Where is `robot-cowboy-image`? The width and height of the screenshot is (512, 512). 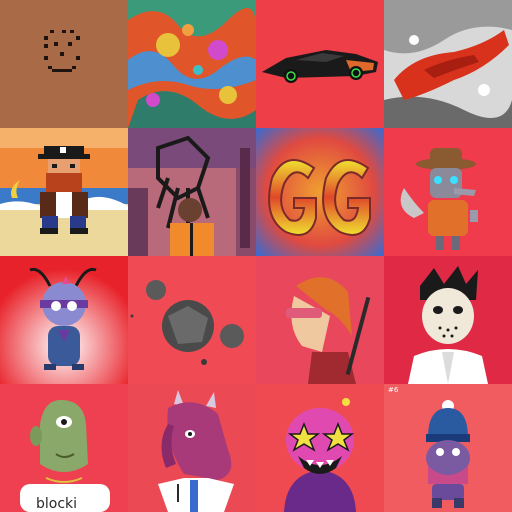
robot-cowboy-image is located at coordinates (448, 192).